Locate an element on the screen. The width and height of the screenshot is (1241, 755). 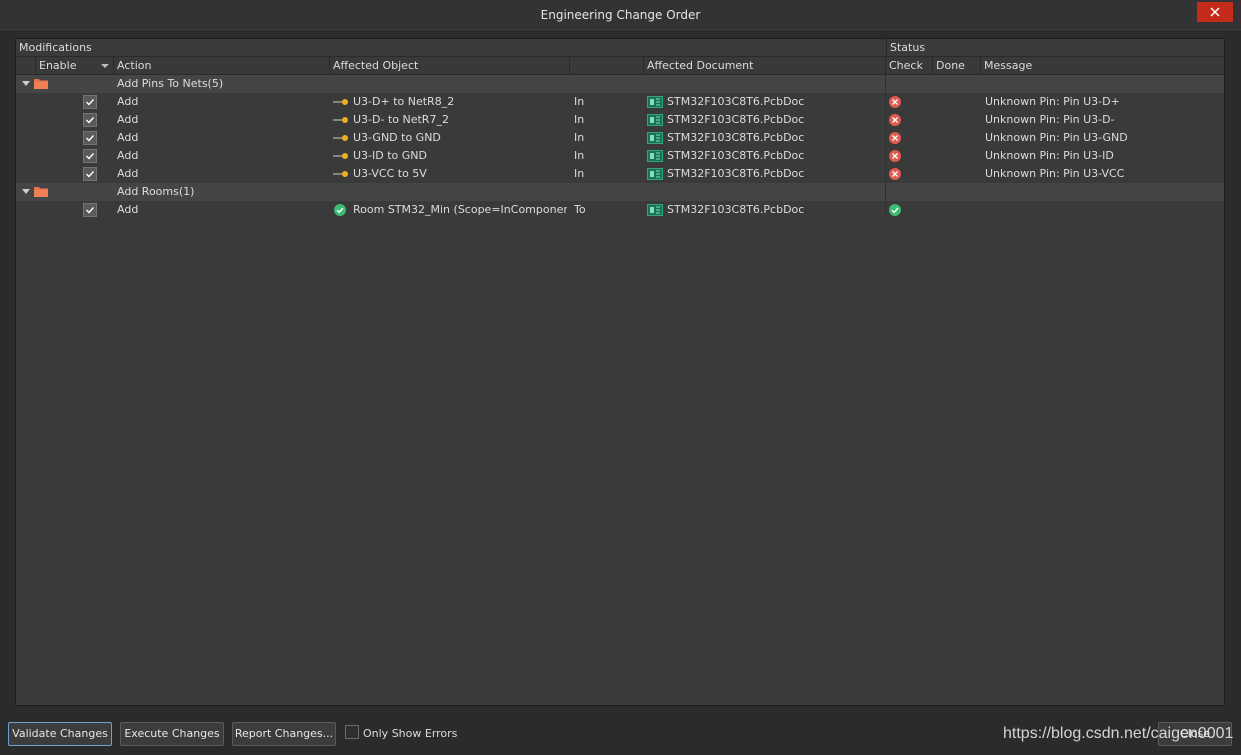
col-header-check: Check is located at coordinates (909, 66).